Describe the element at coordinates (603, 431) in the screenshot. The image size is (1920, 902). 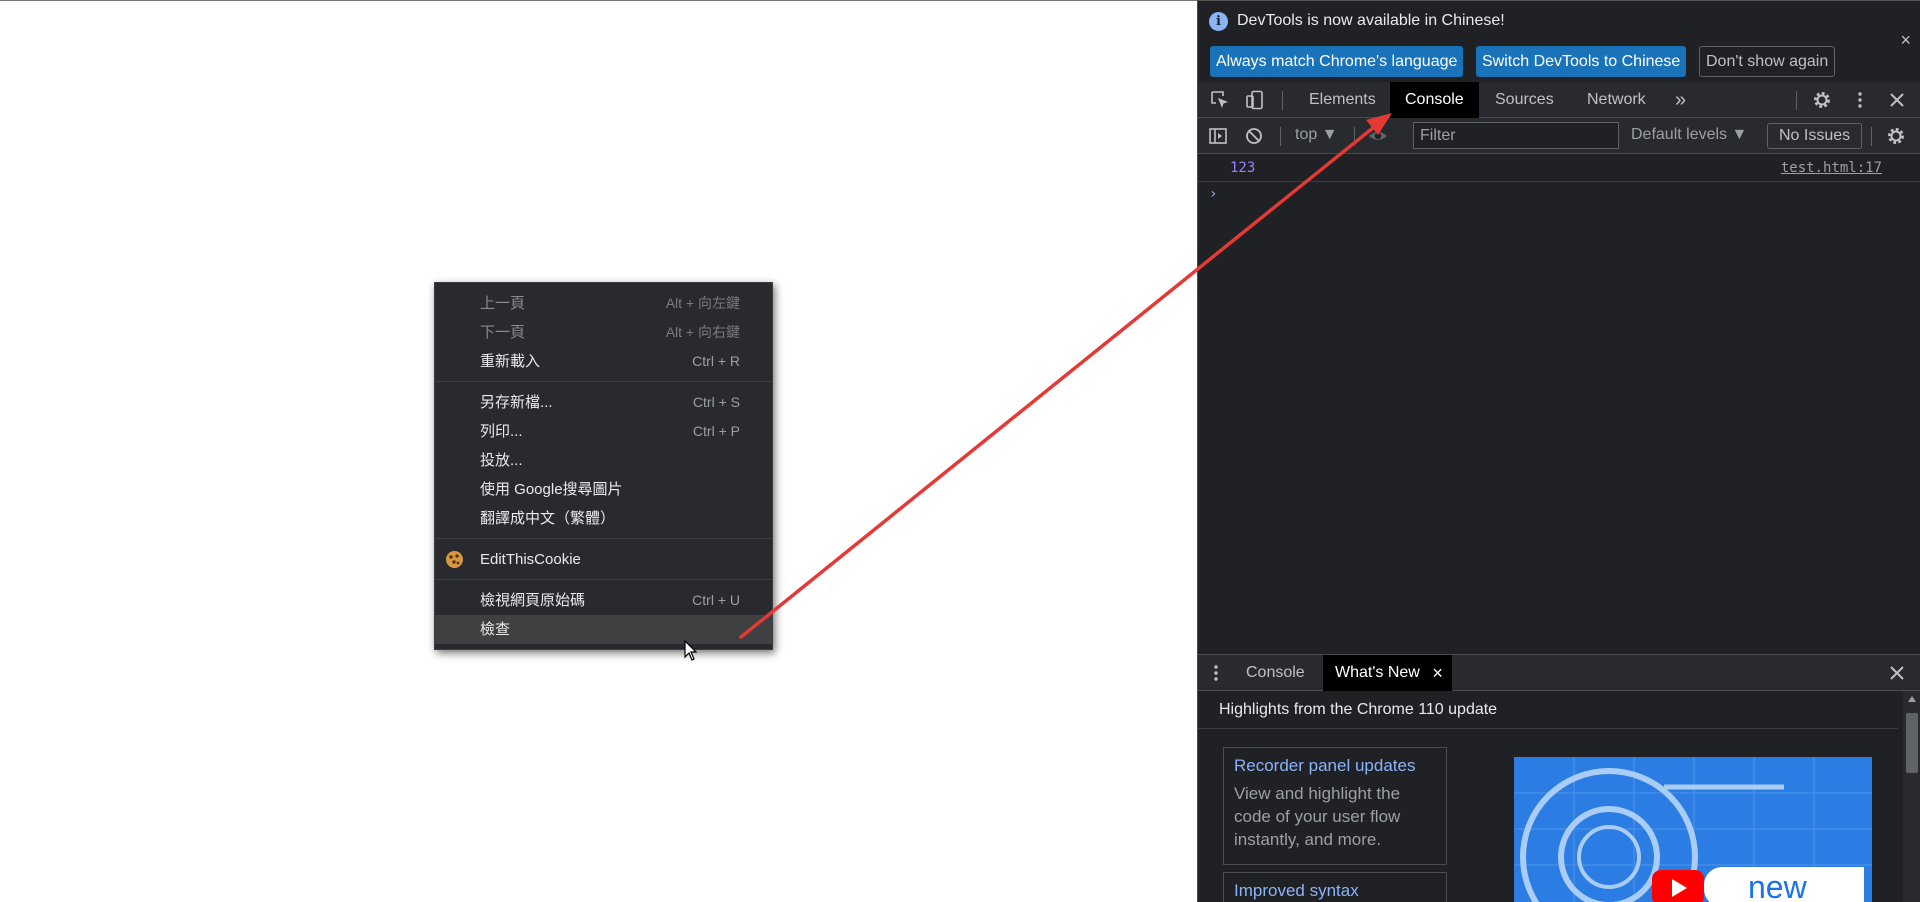
I see `menu-item-print: 列印... Ctrl + P` at that location.